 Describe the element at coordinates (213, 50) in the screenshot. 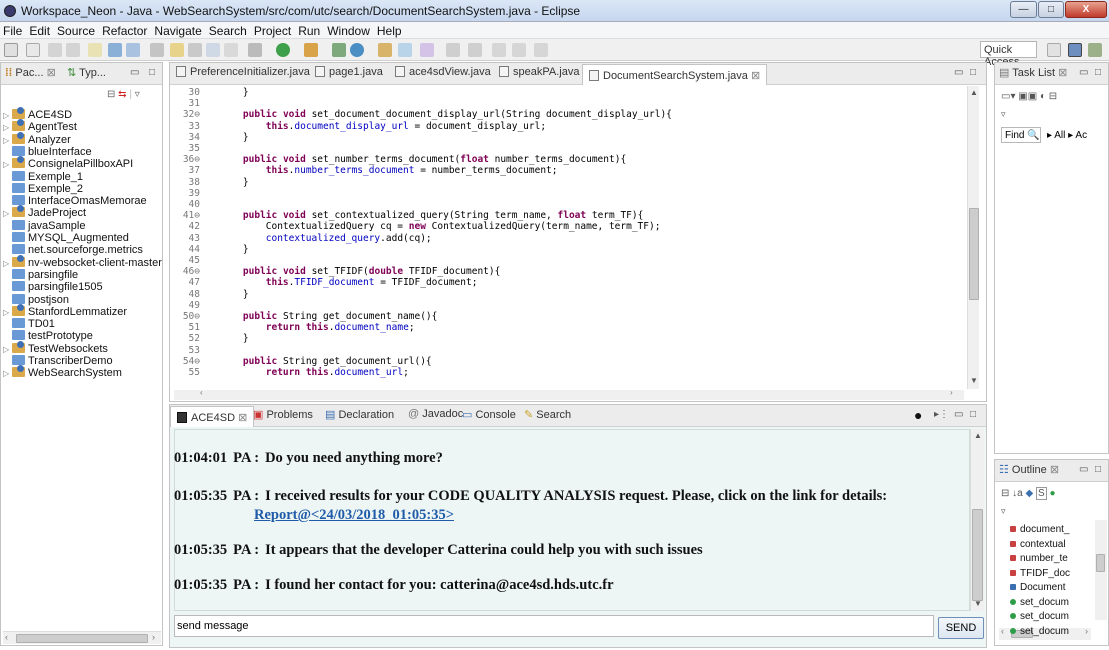

I see `search-toolbar-icon` at that location.